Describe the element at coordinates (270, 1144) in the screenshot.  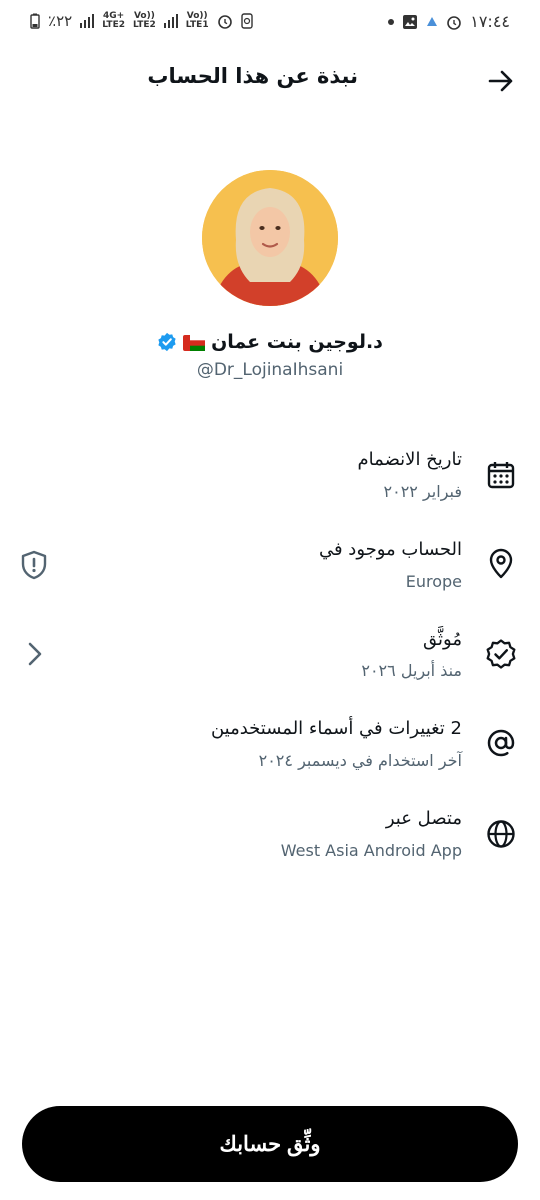
I see `verify-account-button: وثِّق حسابك` at that location.